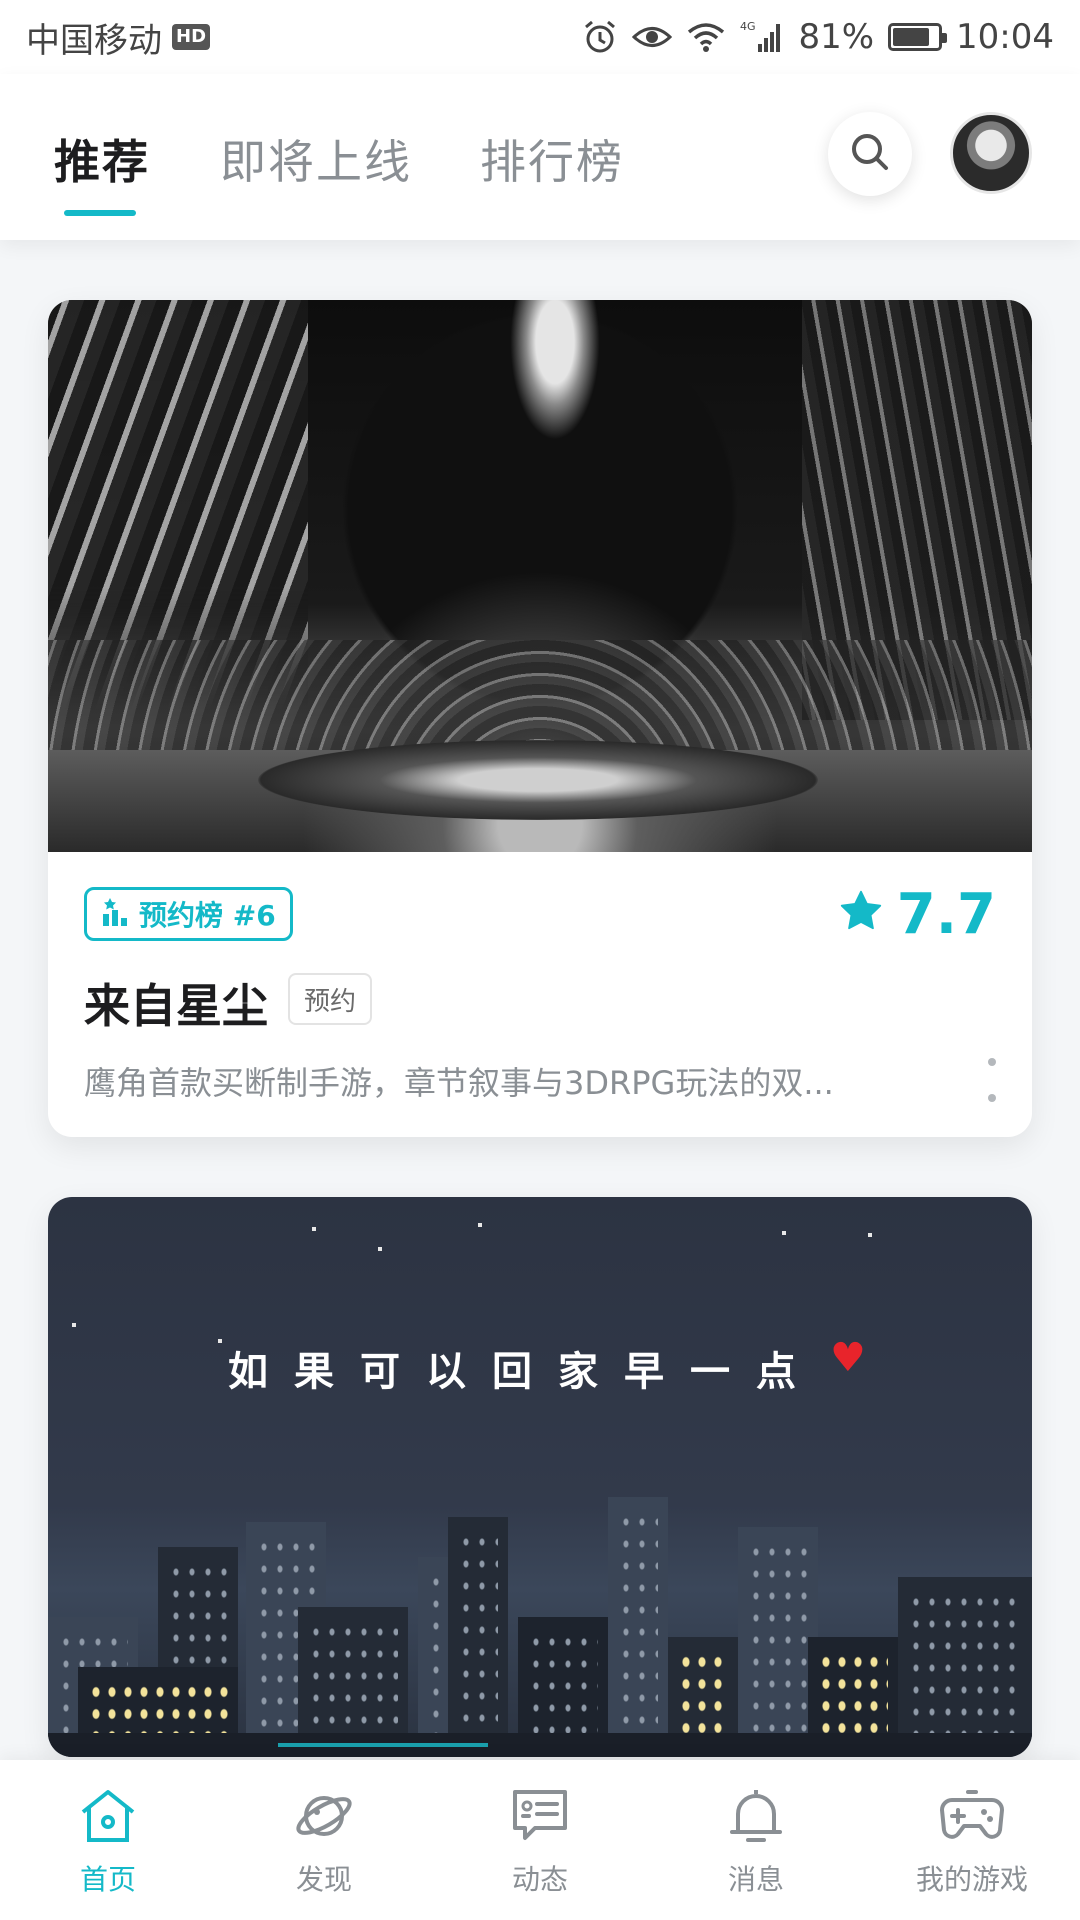  What do you see at coordinates (383, 1745) in the screenshot?
I see `progress-bar` at bounding box center [383, 1745].